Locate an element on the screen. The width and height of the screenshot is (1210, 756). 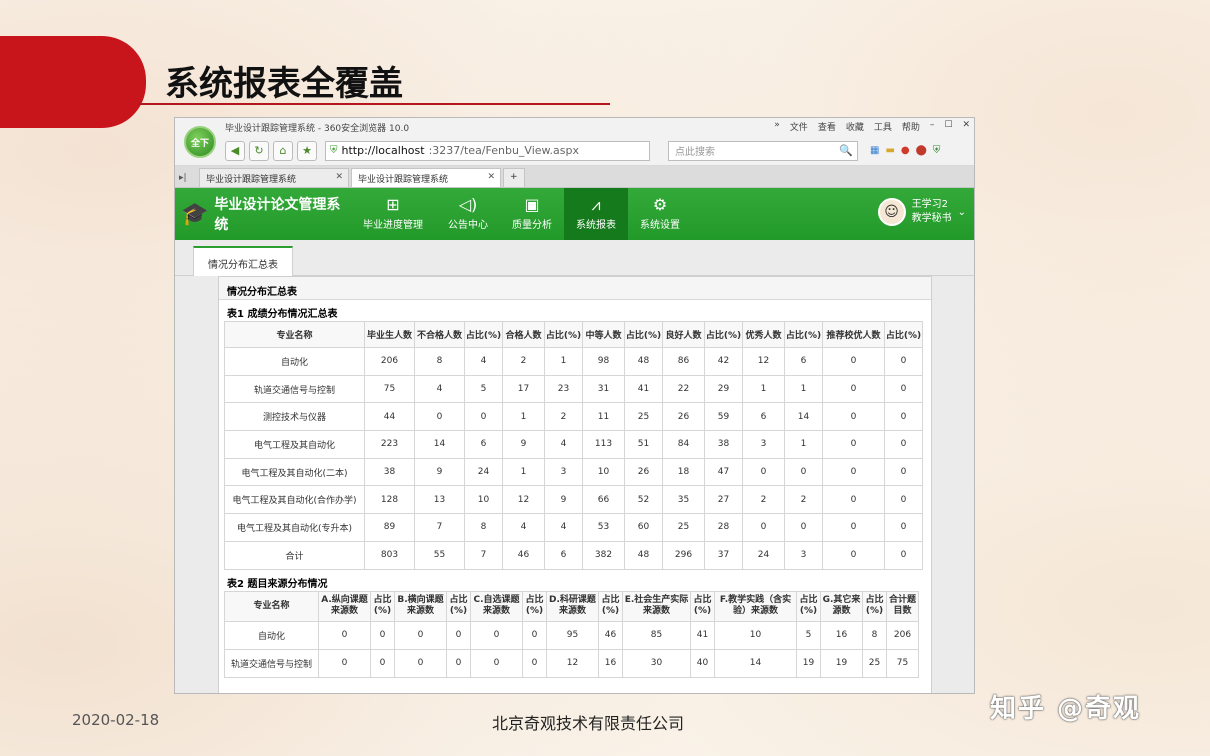
apps-icon: ▦ is located at coordinates (874, 150).